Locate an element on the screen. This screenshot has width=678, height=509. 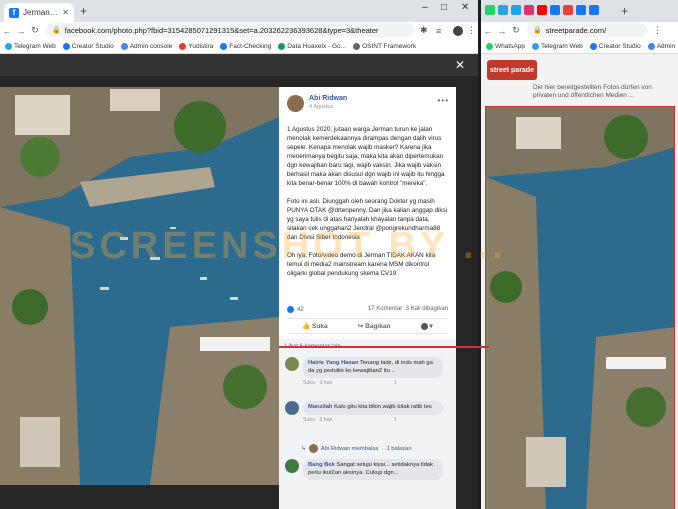
address-bar: 🔒 streetparade.com/ is located at coordinates (587, 30).